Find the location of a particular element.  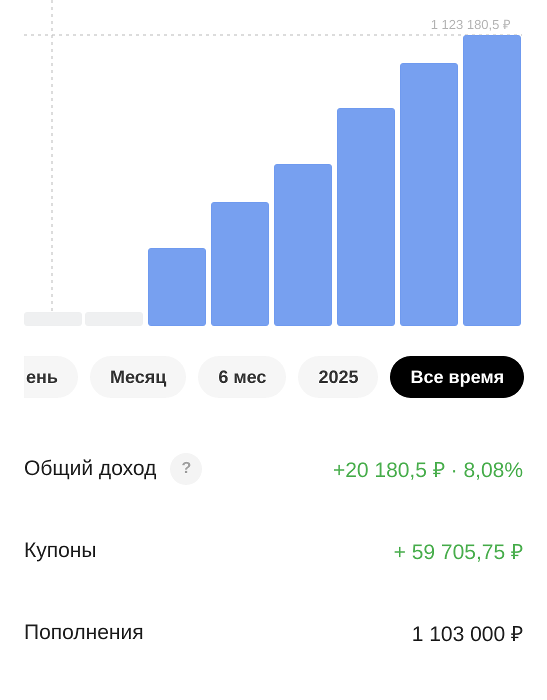

summary-value: 1 103 000 ₽ is located at coordinates (467, 634).